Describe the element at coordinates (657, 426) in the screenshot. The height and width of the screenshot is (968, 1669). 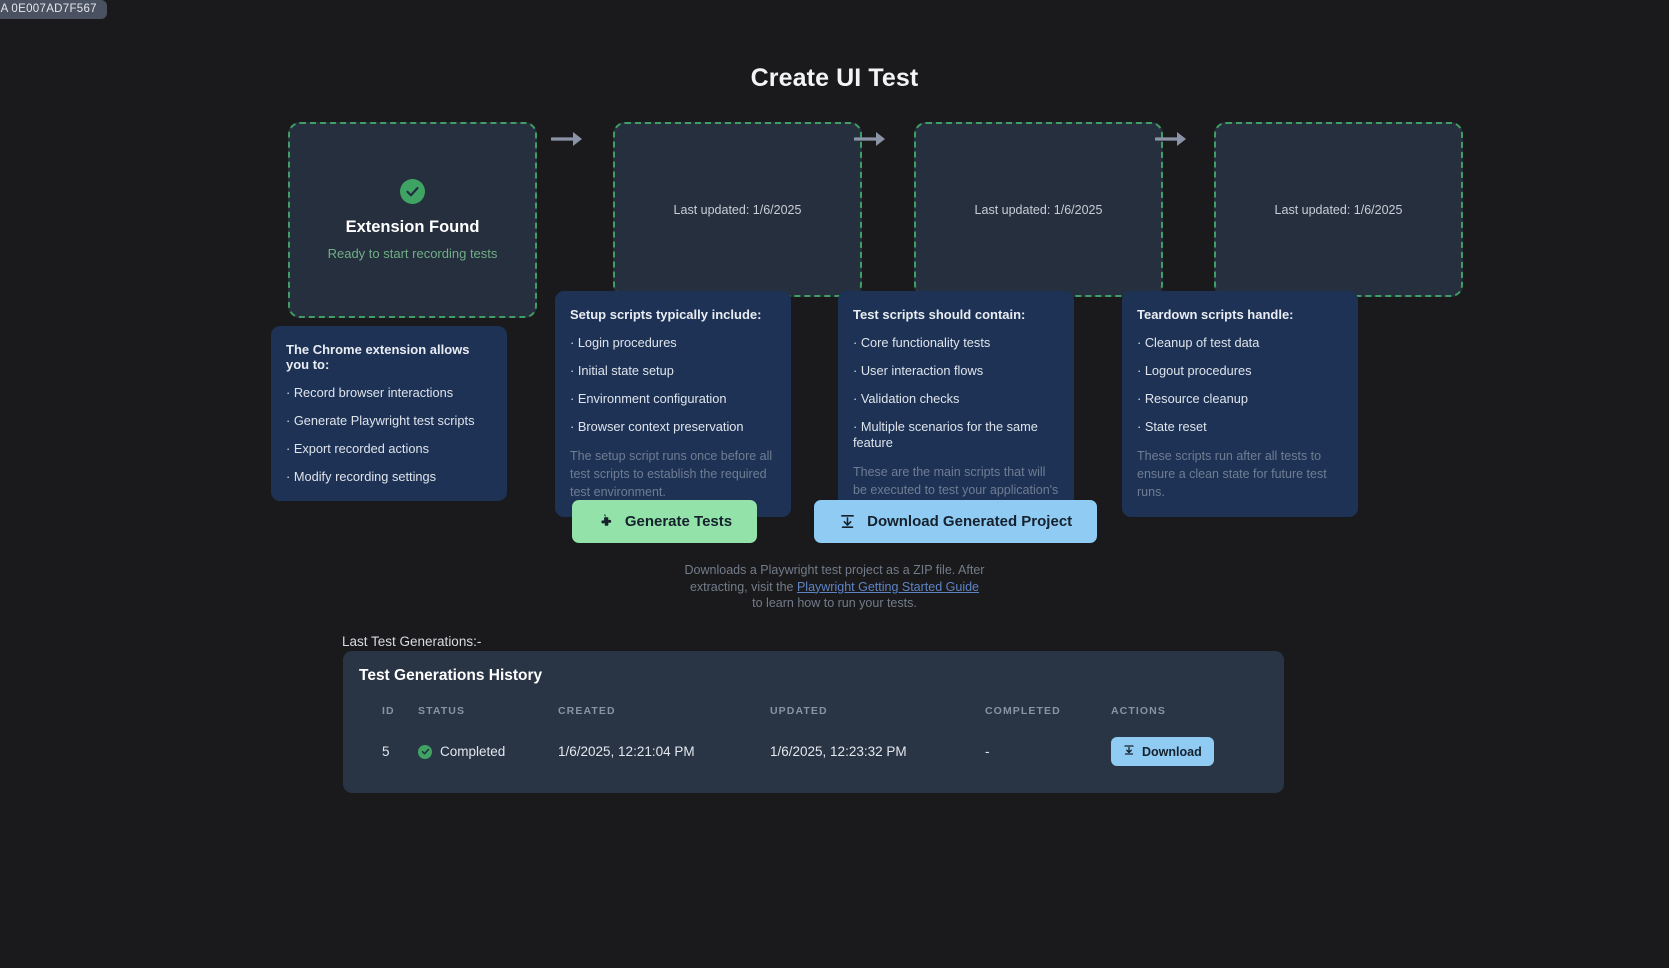
I see `info-card-item: · Browser context preservation` at that location.